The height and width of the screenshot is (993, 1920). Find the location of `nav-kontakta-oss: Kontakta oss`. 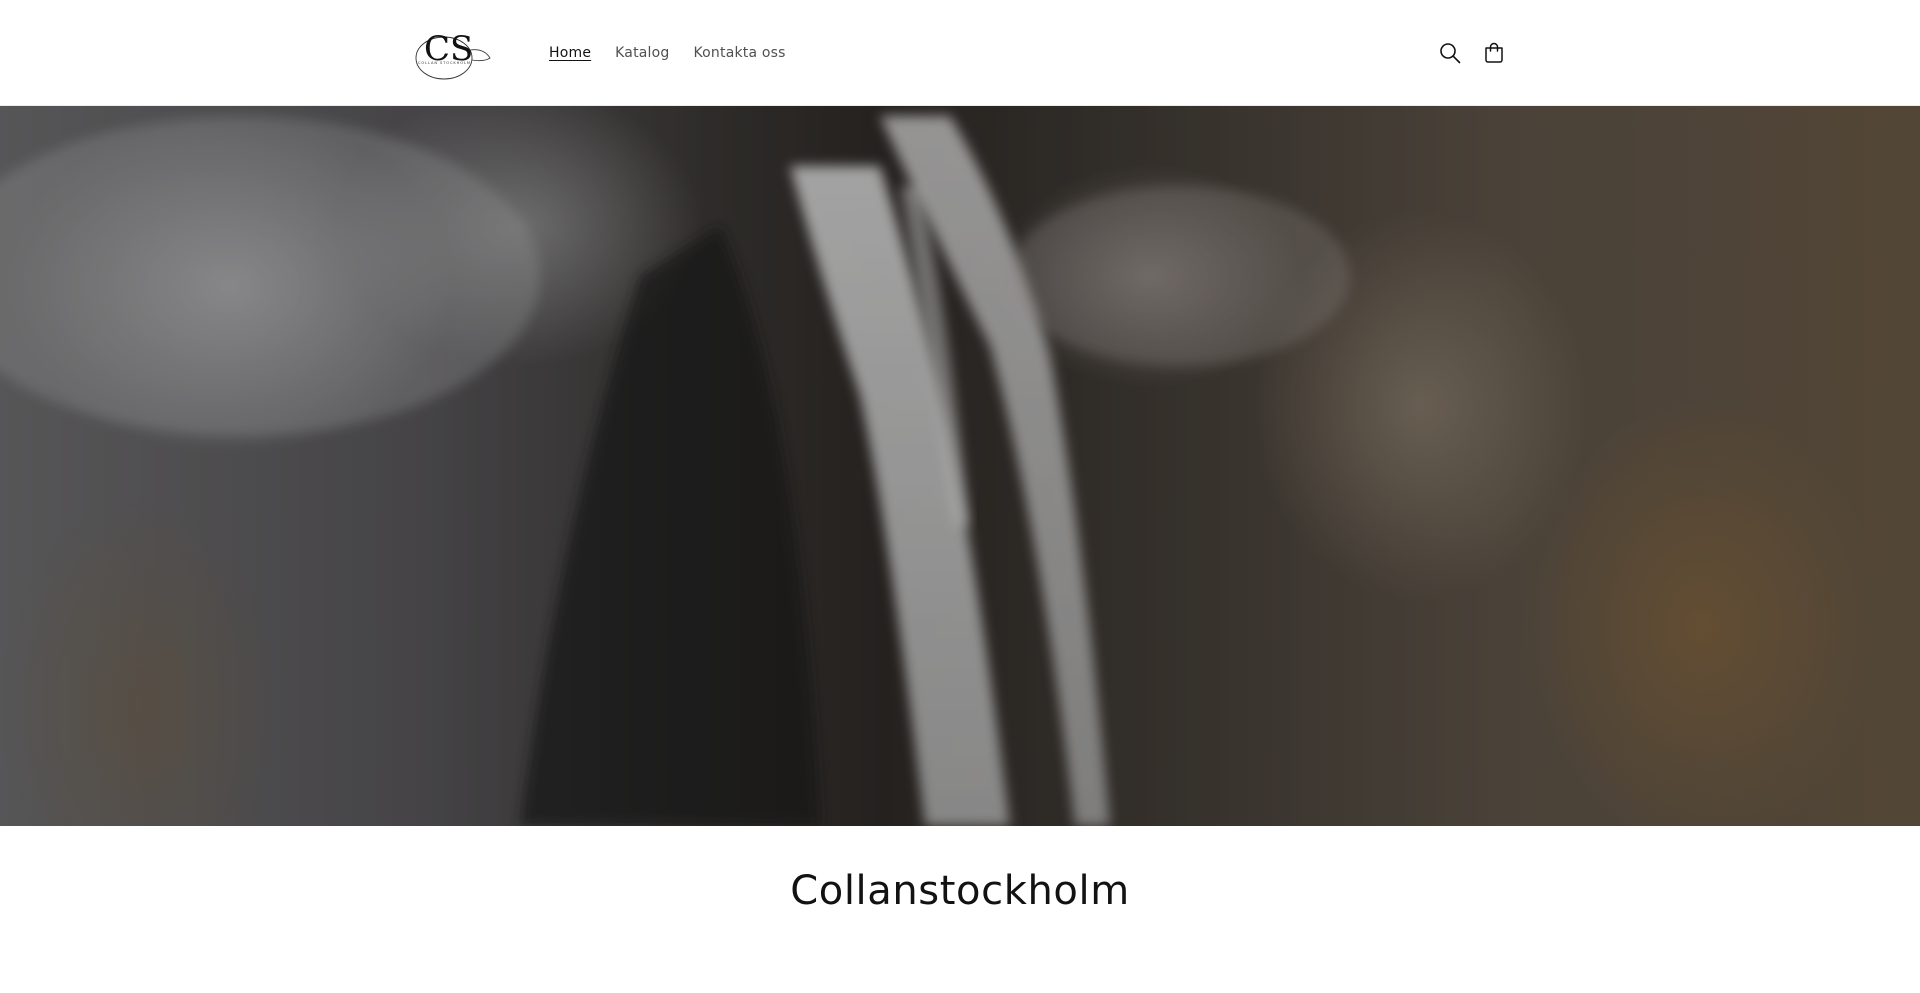

nav-kontakta-oss: Kontakta oss is located at coordinates (739, 53).